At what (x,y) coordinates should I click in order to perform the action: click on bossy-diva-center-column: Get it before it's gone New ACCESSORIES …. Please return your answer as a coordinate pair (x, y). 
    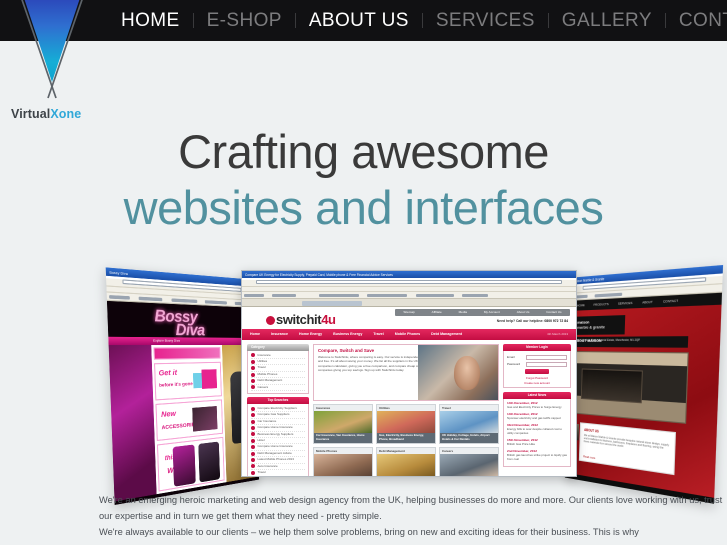
    Looking at the image, I should click on (189, 419).